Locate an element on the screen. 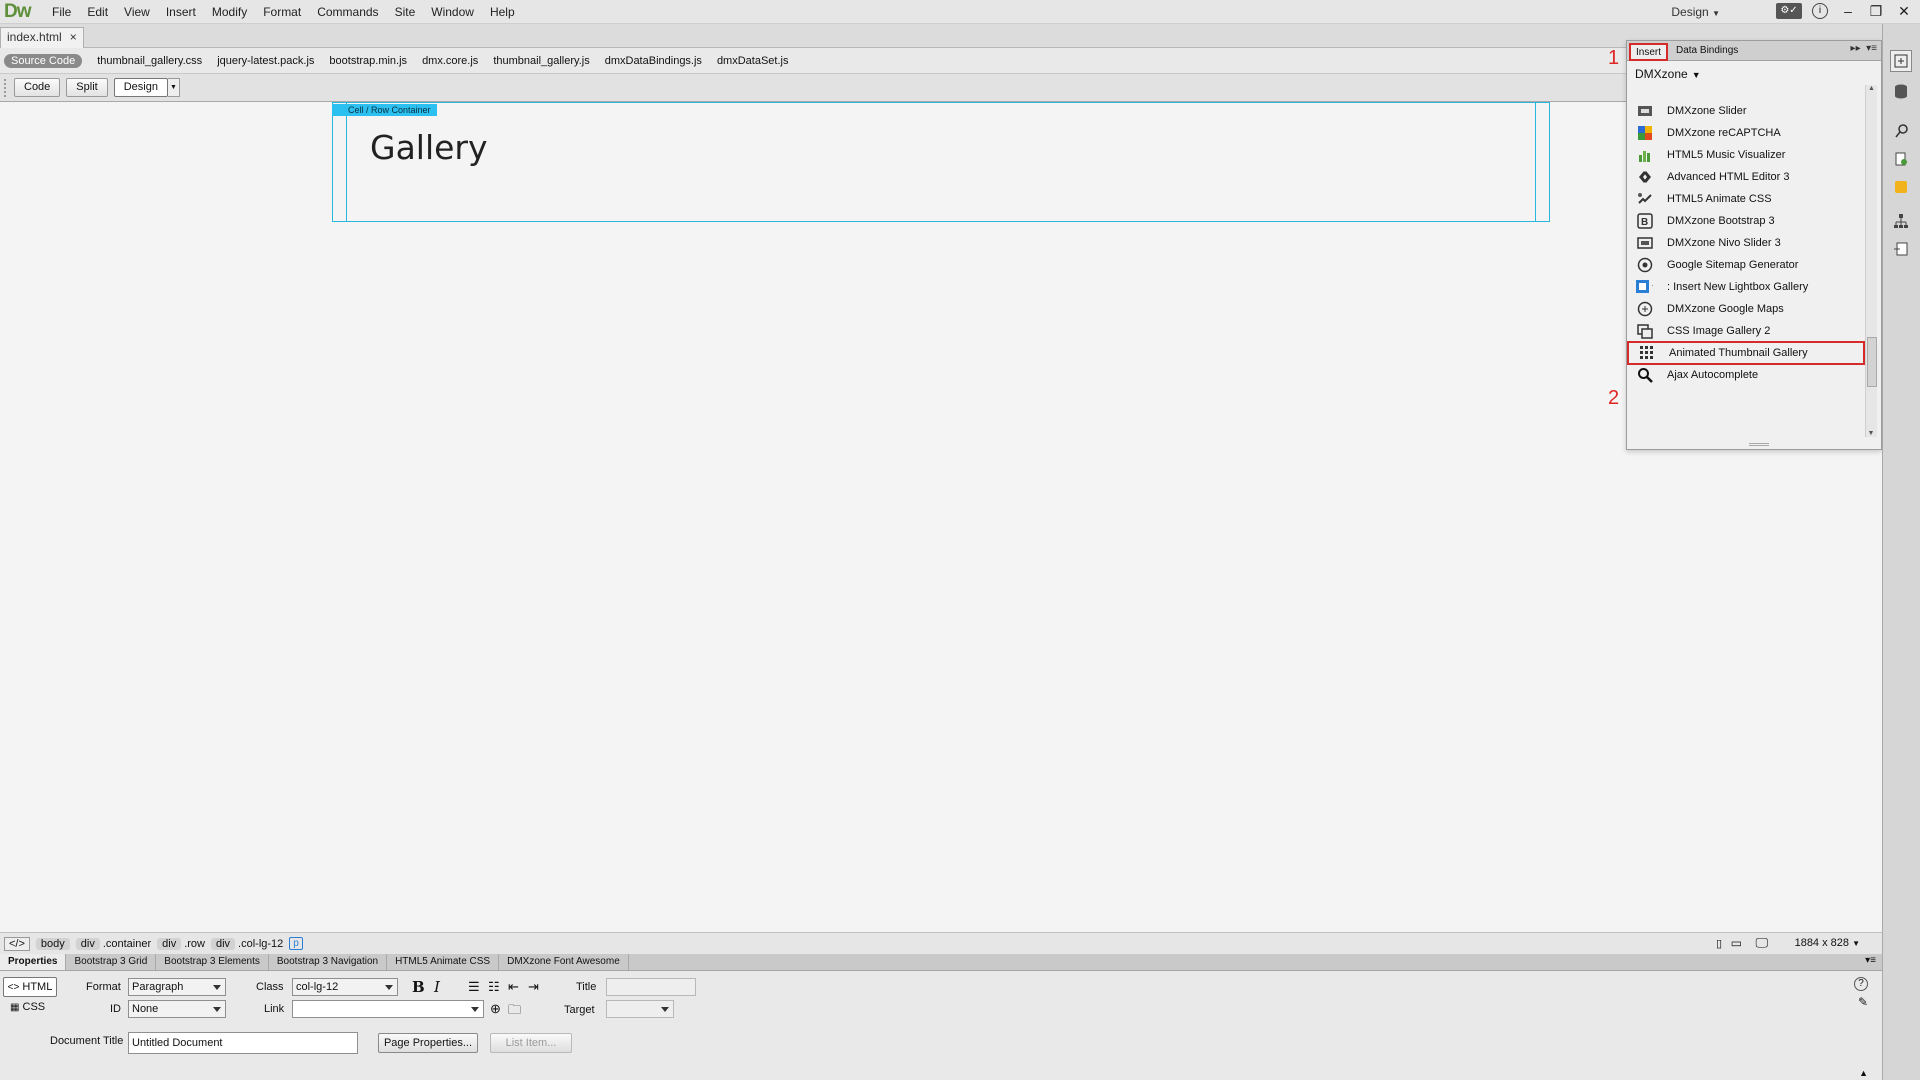 The image size is (1920, 1080). help-icon: ? is located at coordinates (1861, 984).